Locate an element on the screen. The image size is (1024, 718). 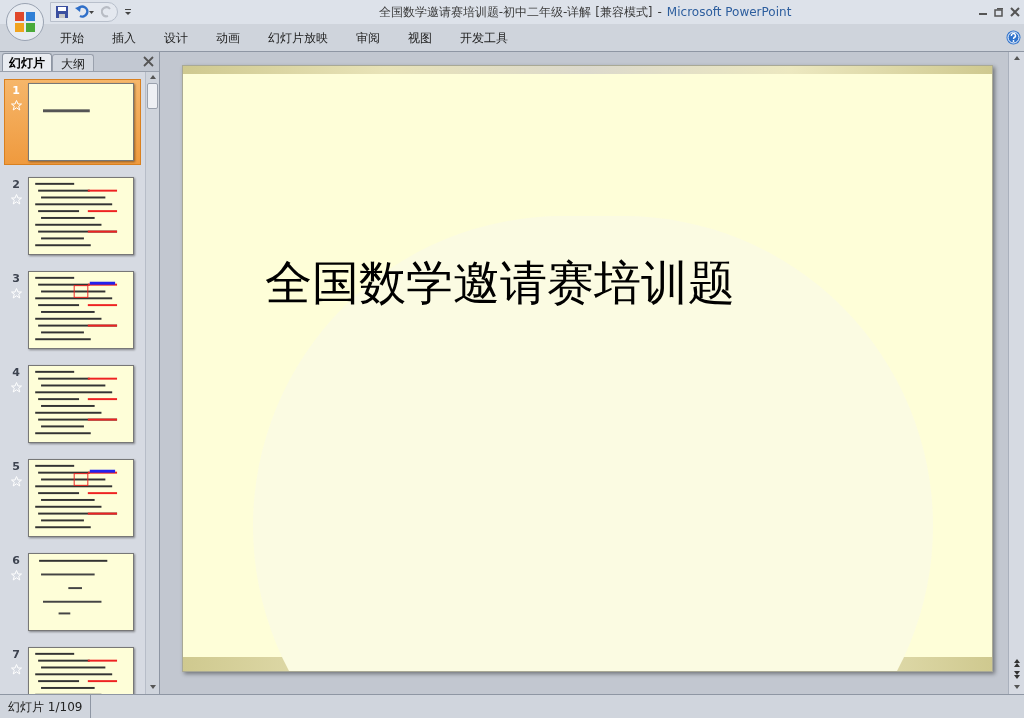
slide-number: 3 is located at coordinates (16, 279).